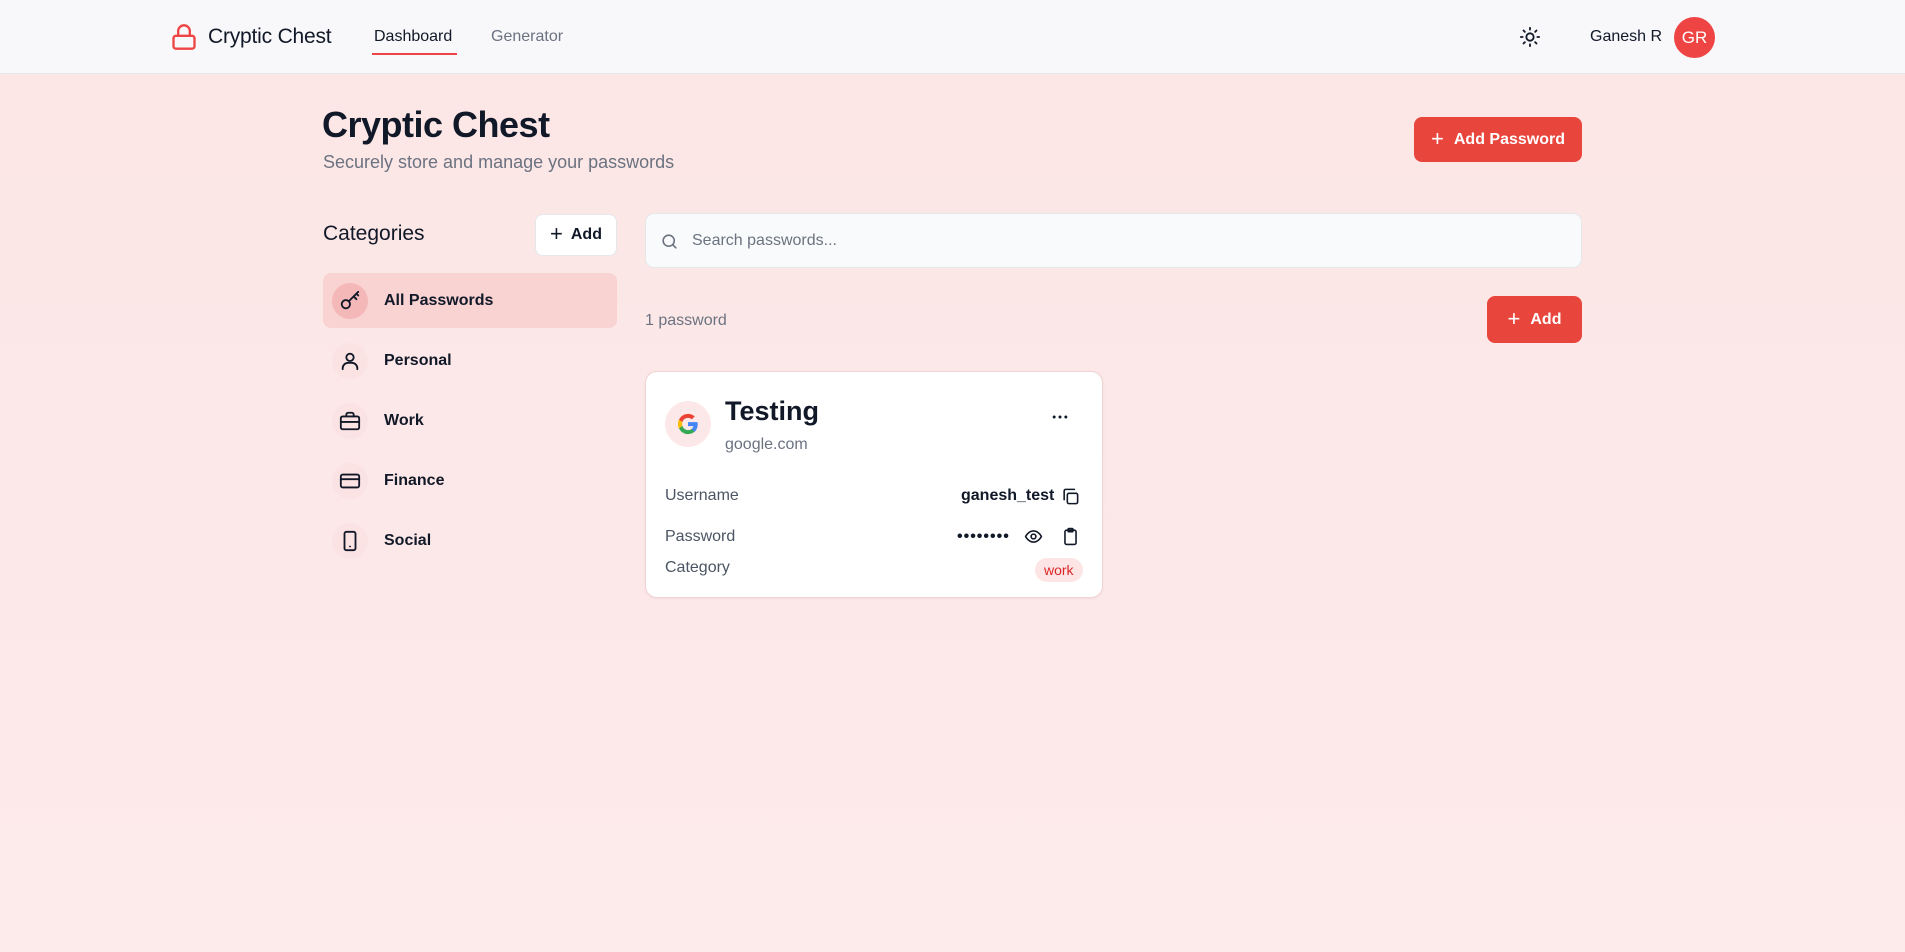  Describe the element at coordinates (350, 540) in the screenshot. I see `smartphone-icon` at that location.